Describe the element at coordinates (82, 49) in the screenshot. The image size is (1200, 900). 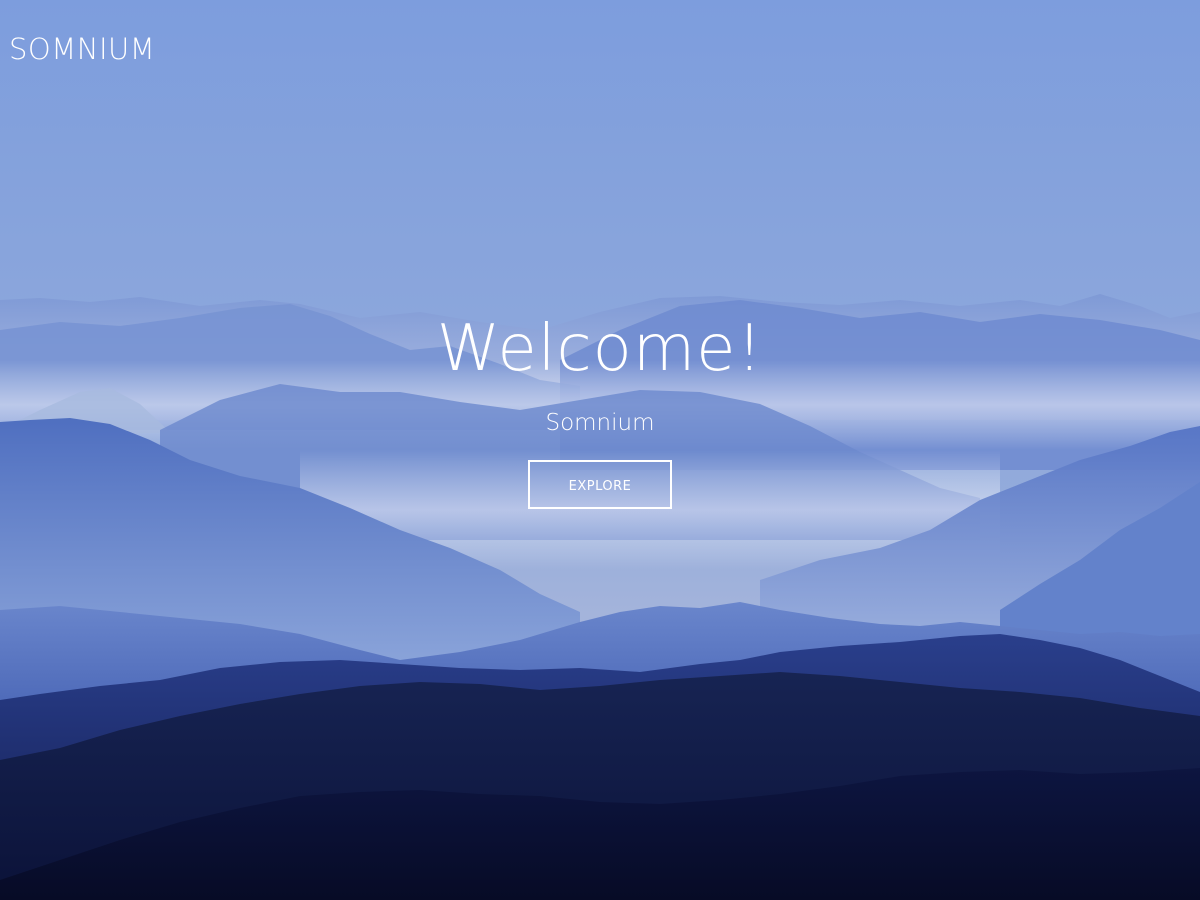
I see `brand-logo: SOMNIUM` at that location.